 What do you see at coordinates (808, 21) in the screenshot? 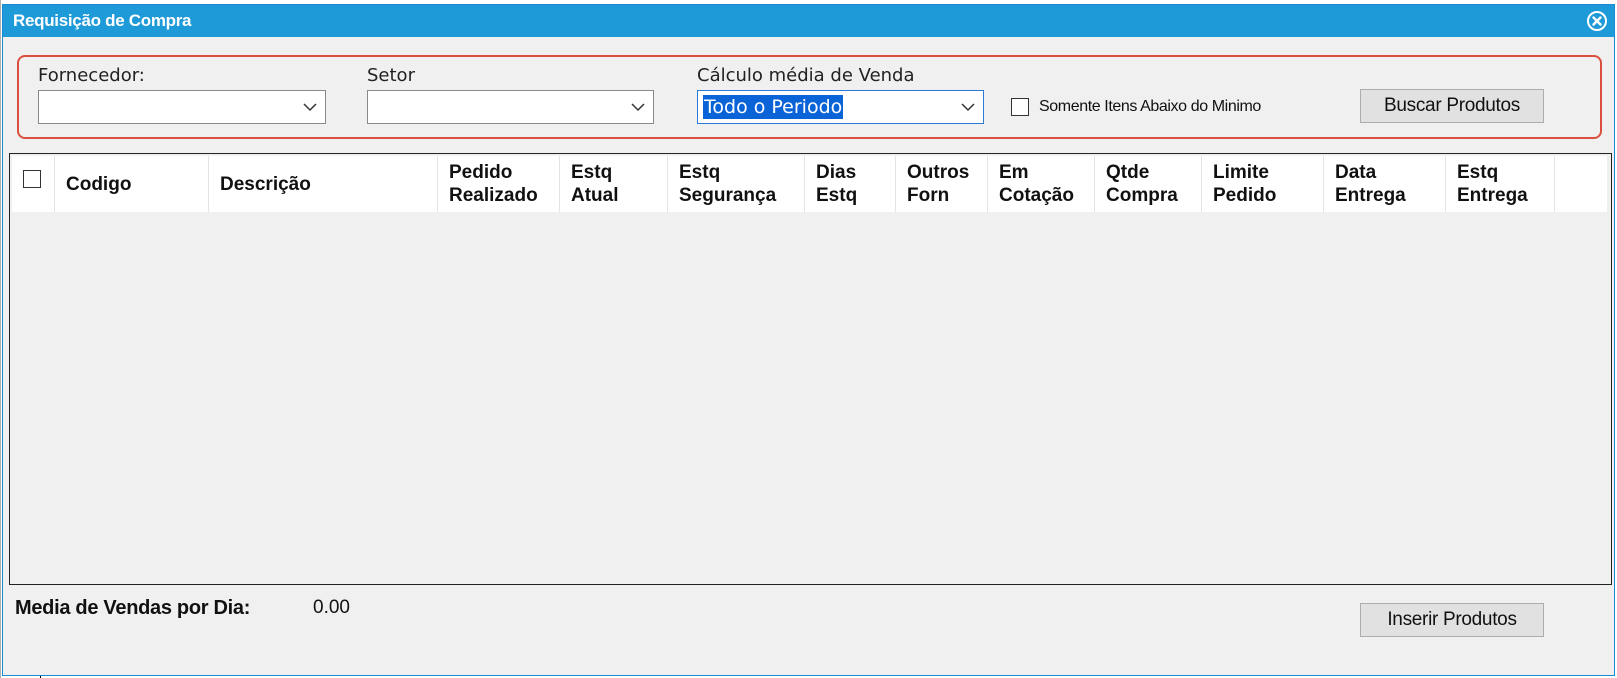
I see `title-bar: Requisição de Compra` at bounding box center [808, 21].